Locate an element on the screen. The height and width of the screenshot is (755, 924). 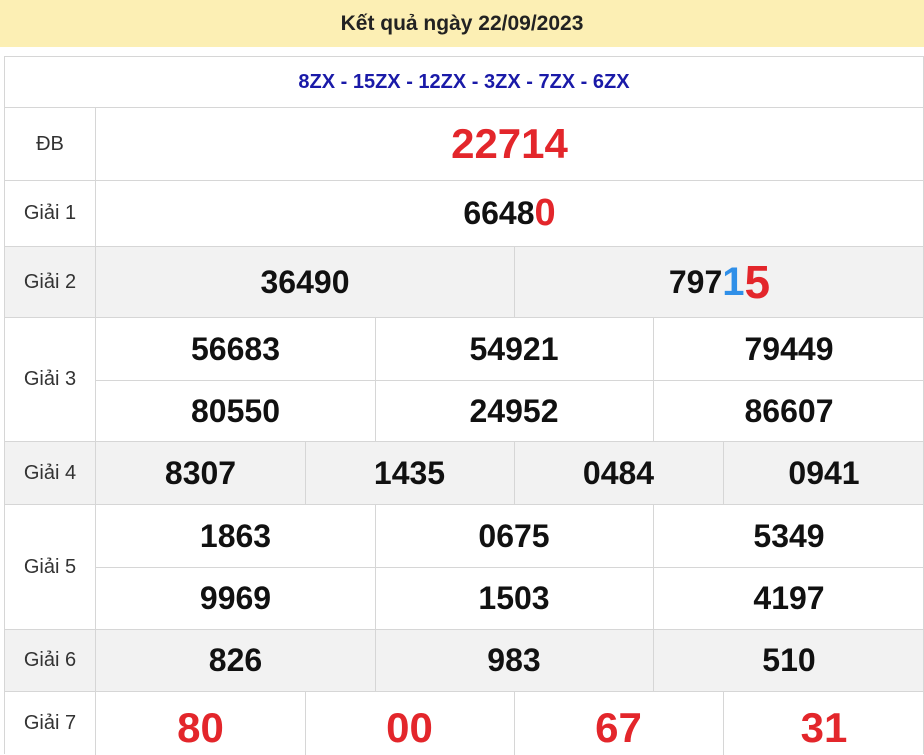
prize-number: 79449 is located at coordinates (789, 348).